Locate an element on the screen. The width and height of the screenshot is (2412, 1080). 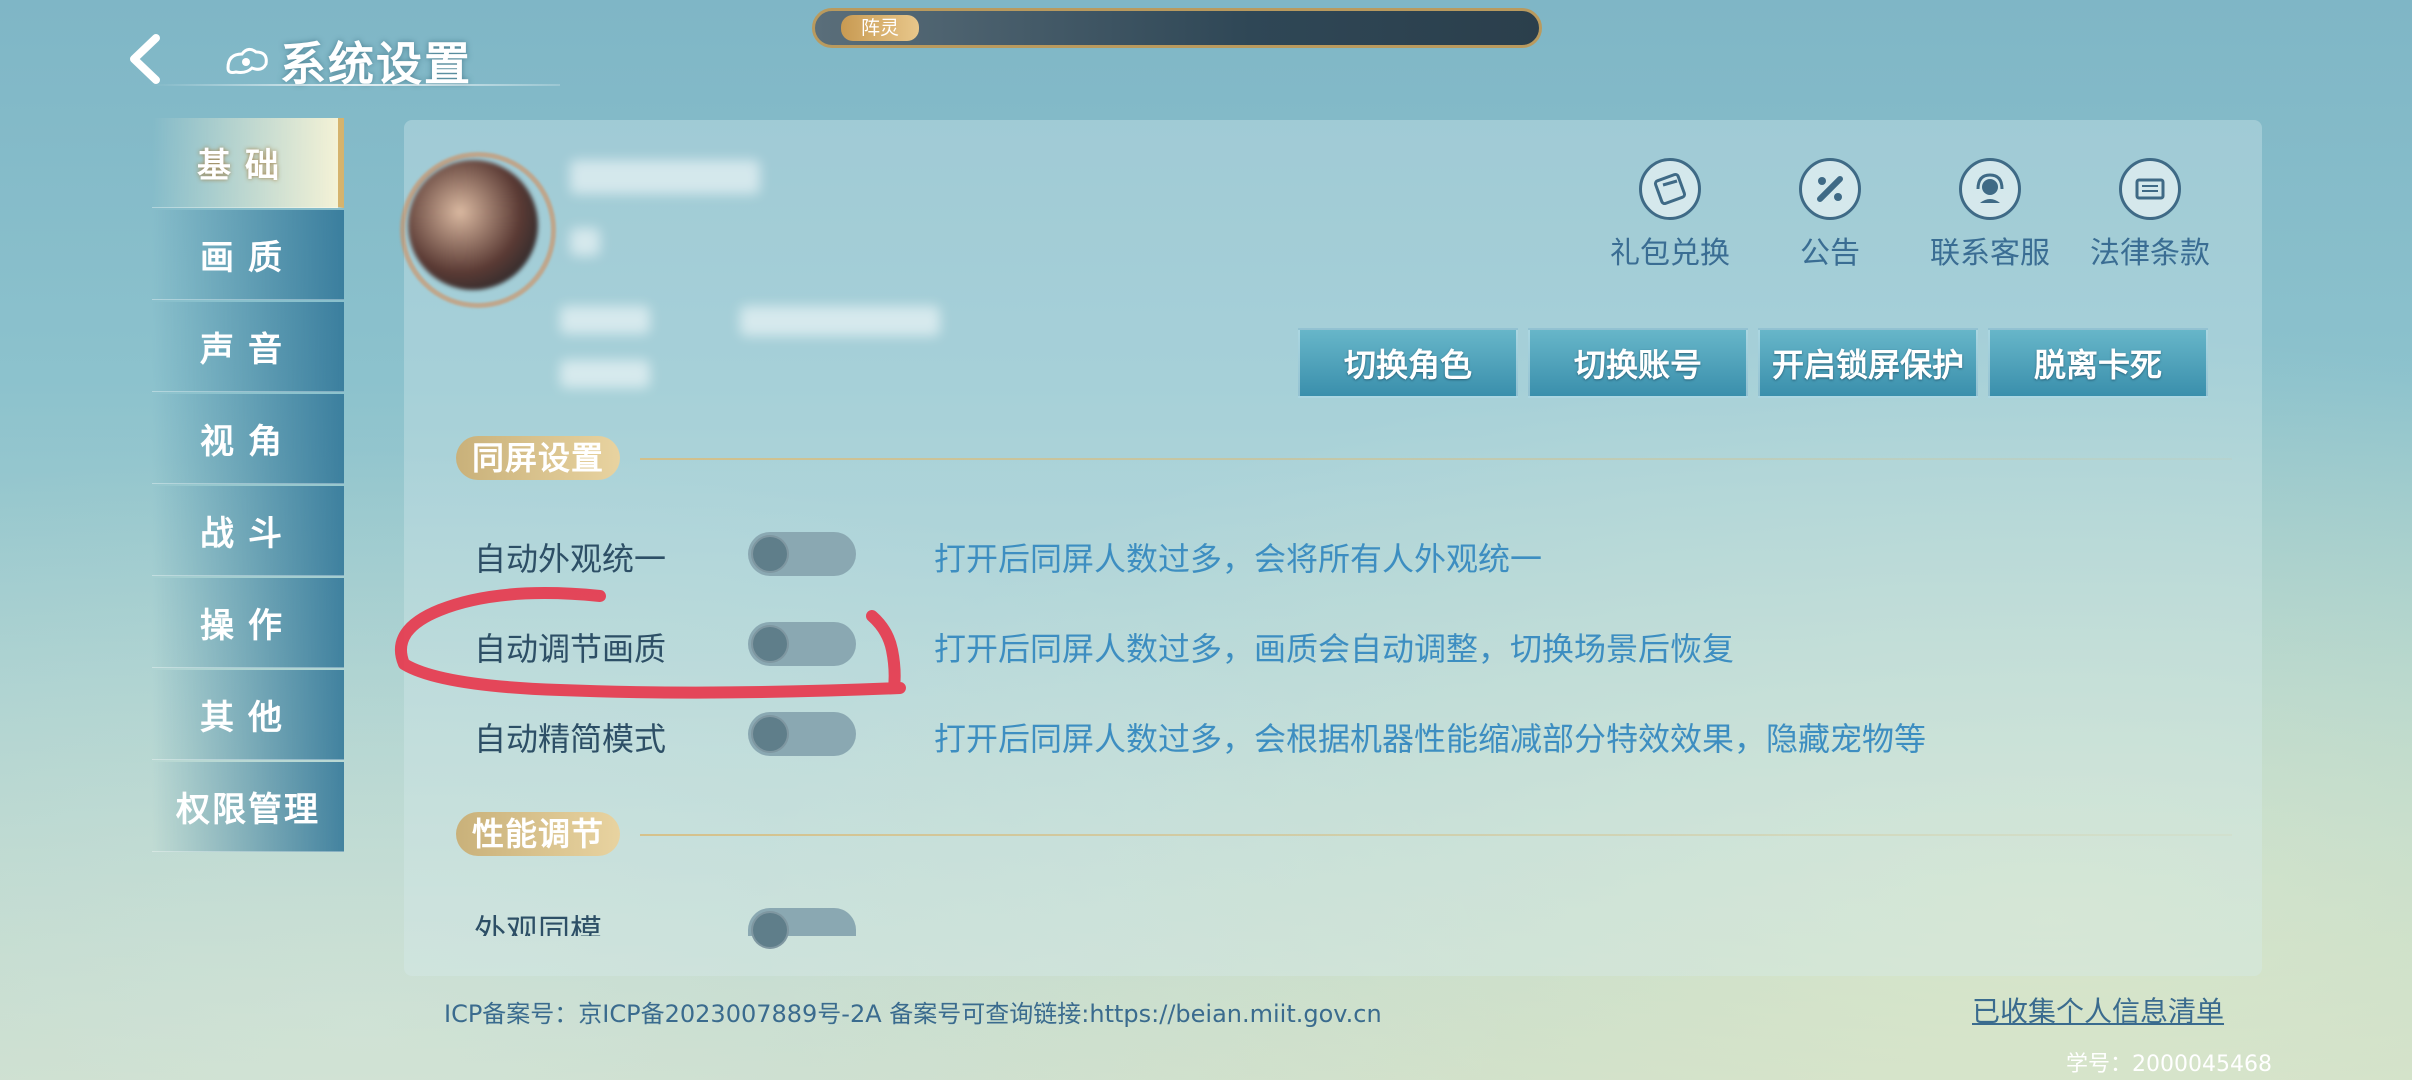
sidebar-item-sound: 声音 is located at coordinates (248, 347).